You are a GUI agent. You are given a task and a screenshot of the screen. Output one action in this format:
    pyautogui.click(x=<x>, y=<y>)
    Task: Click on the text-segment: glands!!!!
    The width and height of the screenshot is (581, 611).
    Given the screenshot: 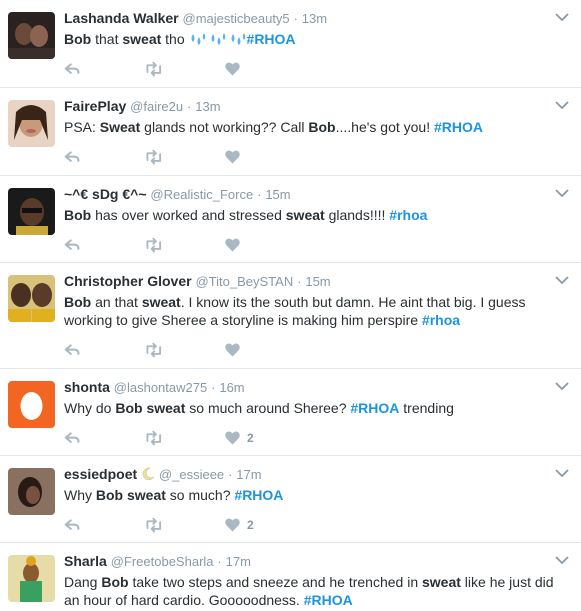 What is the action you would take?
    pyautogui.click(x=357, y=215)
    